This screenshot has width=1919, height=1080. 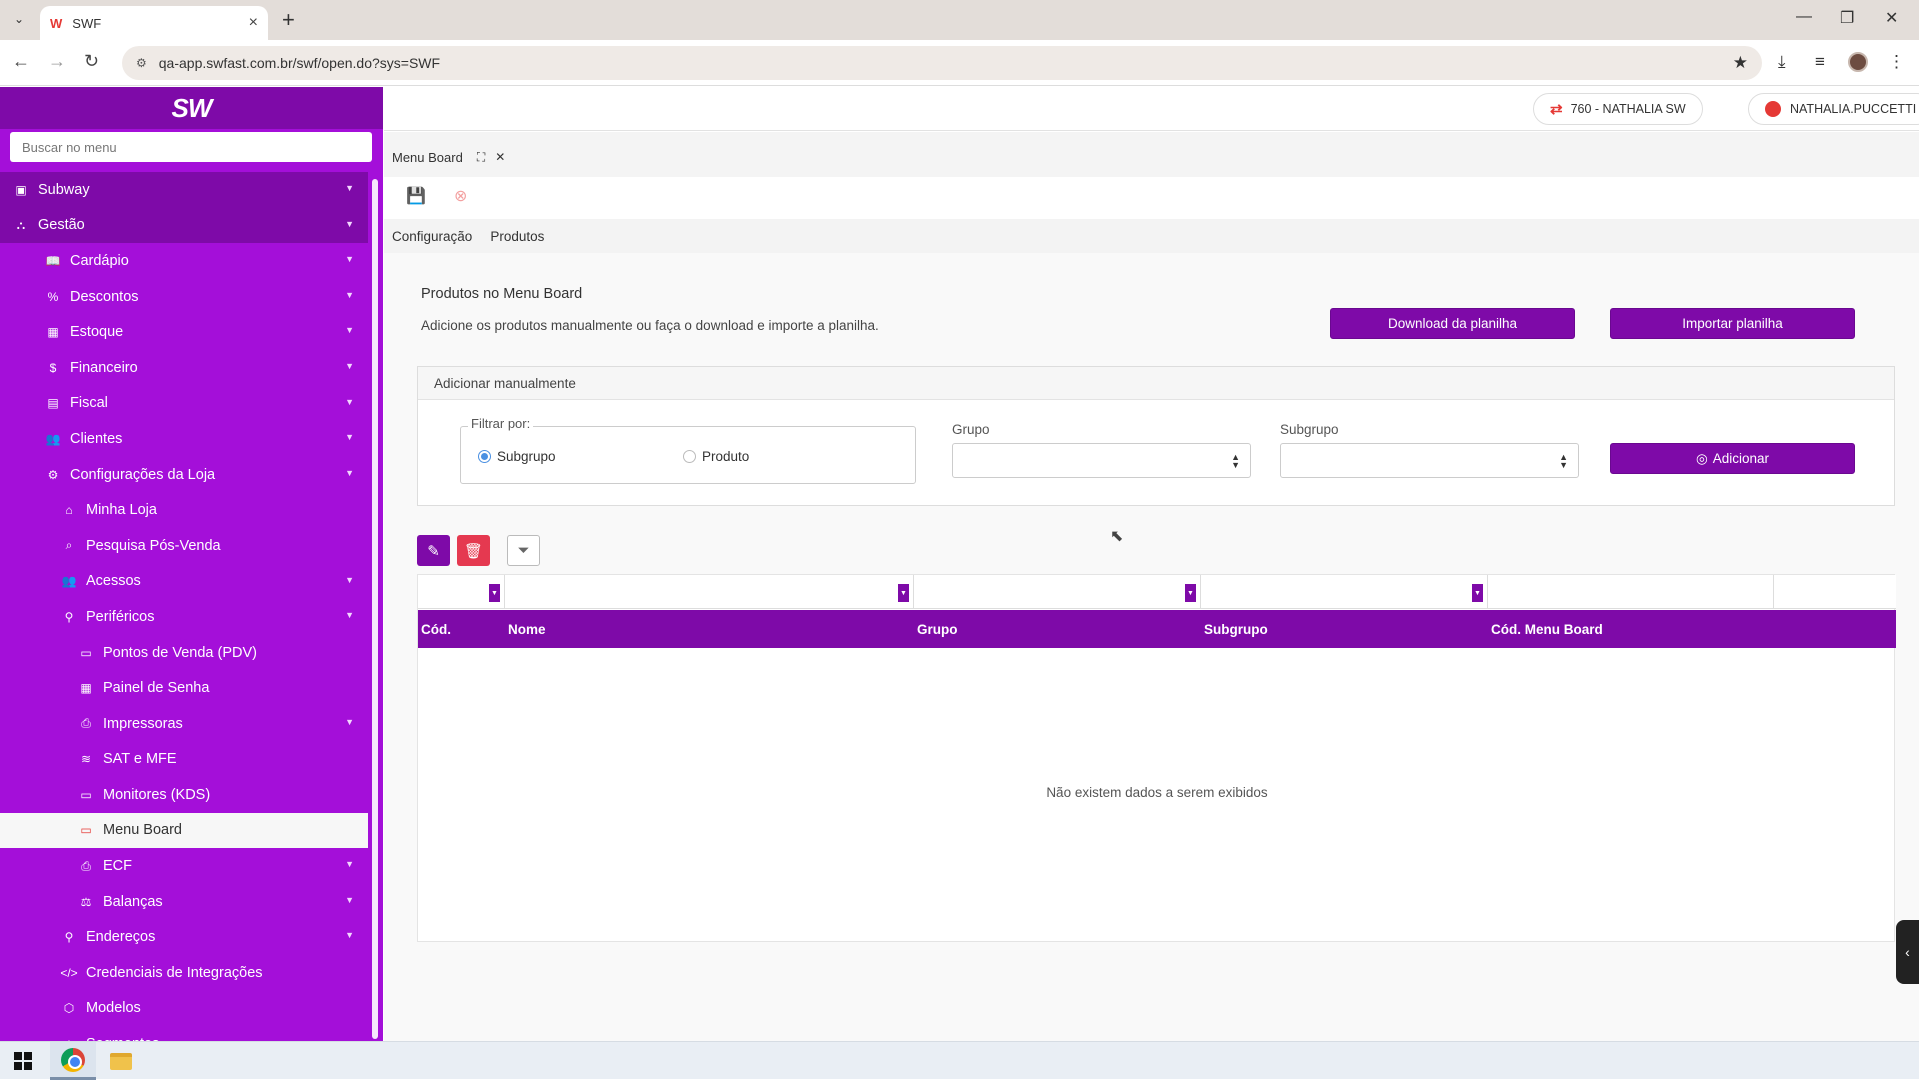 I want to click on radio-produto-indicator, so click(x=689, y=456).